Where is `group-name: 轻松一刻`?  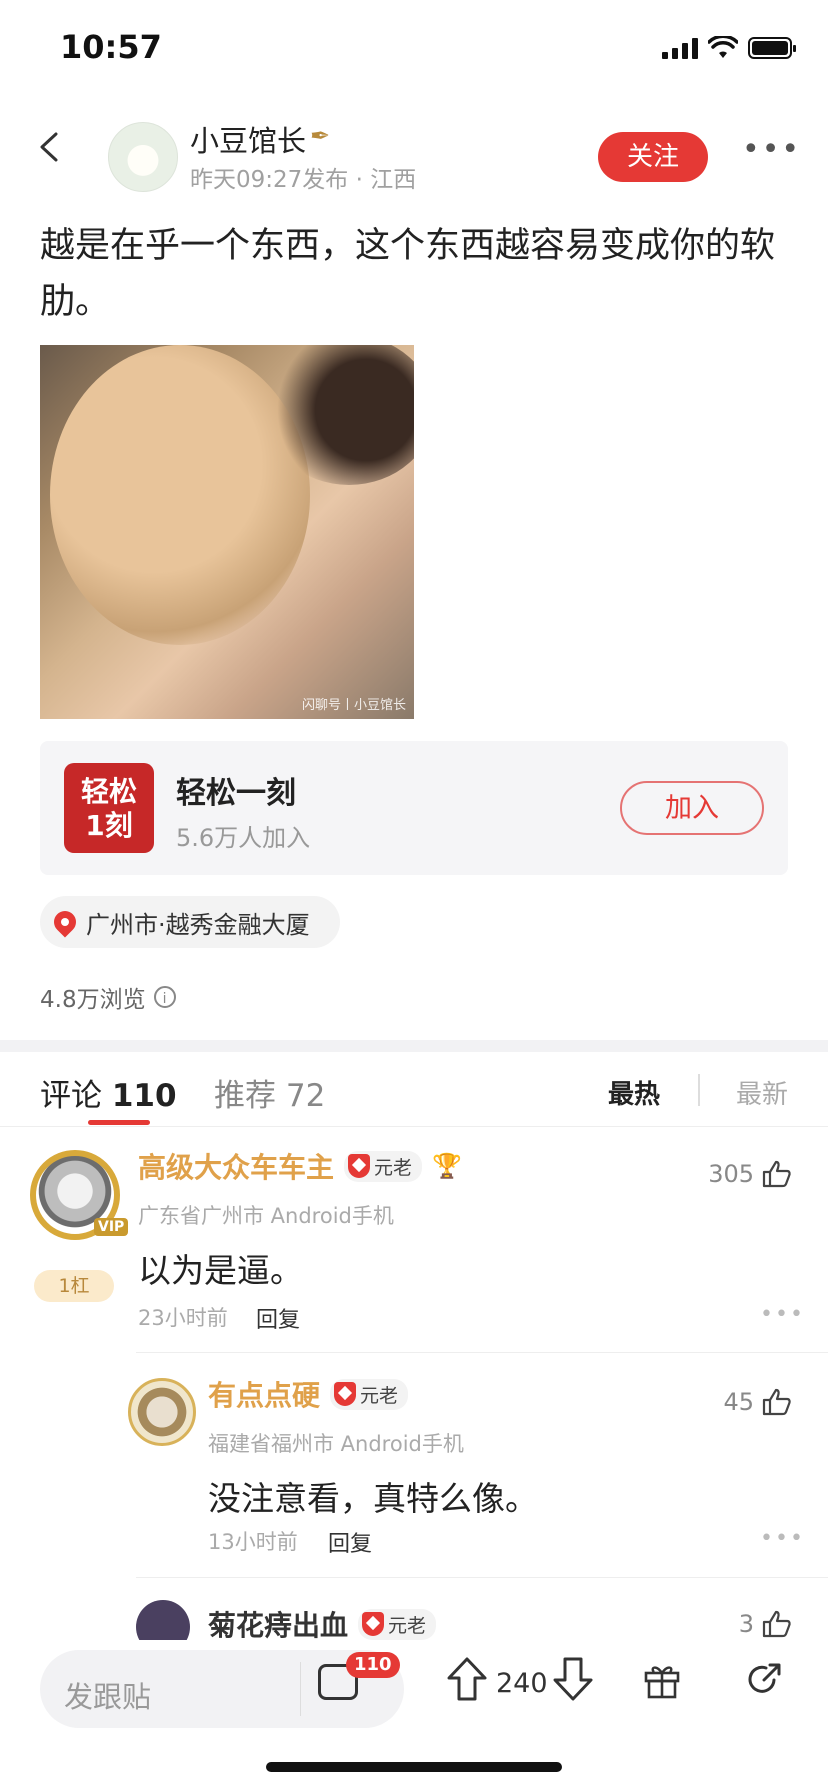 group-name: 轻松一刻 is located at coordinates (236, 790).